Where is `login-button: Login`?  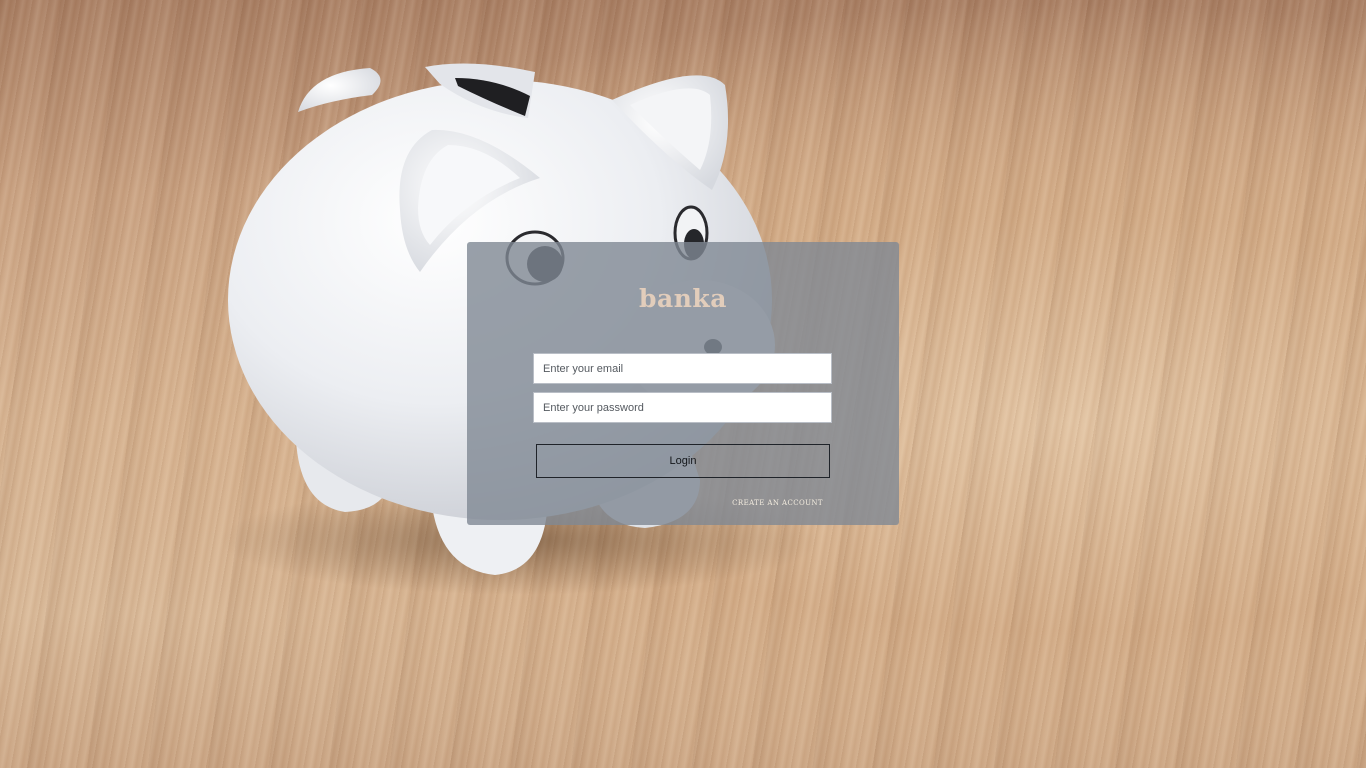 login-button: Login is located at coordinates (683, 461).